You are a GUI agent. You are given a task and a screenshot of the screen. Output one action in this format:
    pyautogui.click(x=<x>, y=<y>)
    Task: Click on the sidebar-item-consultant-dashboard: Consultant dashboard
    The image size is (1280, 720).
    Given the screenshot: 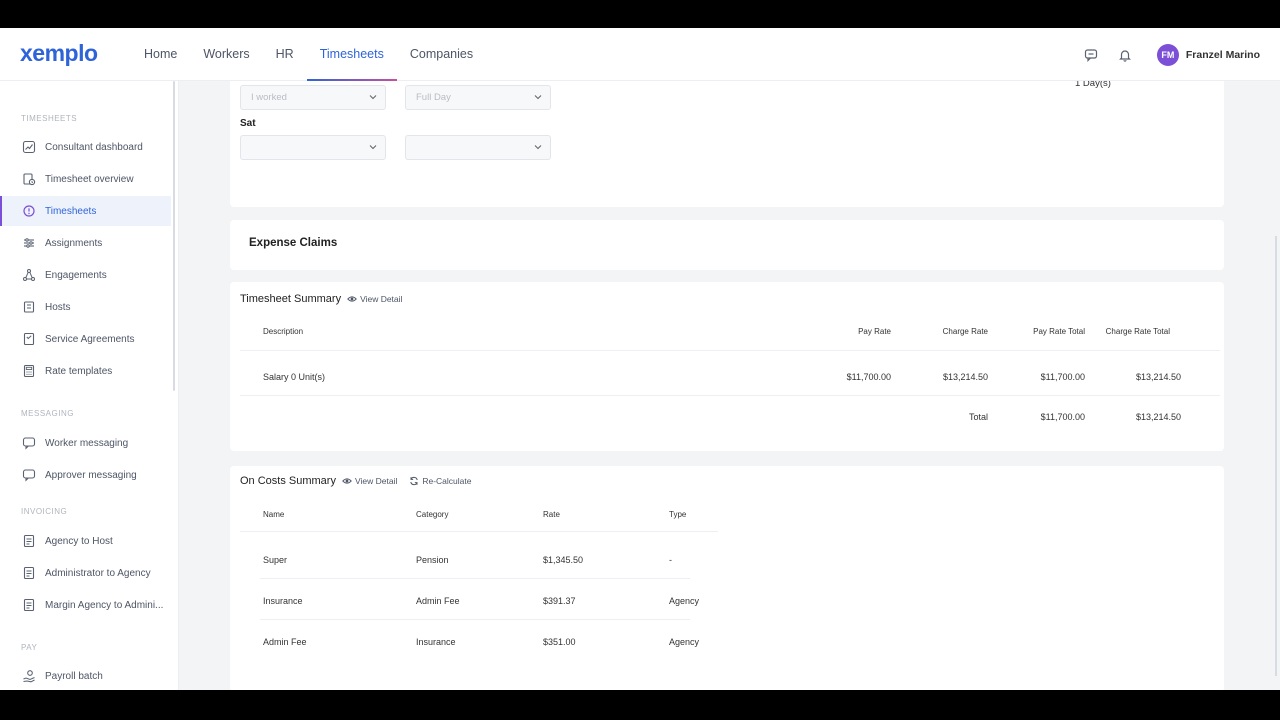 What is the action you would take?
    pyautogui.click(x=85, y=147)
    